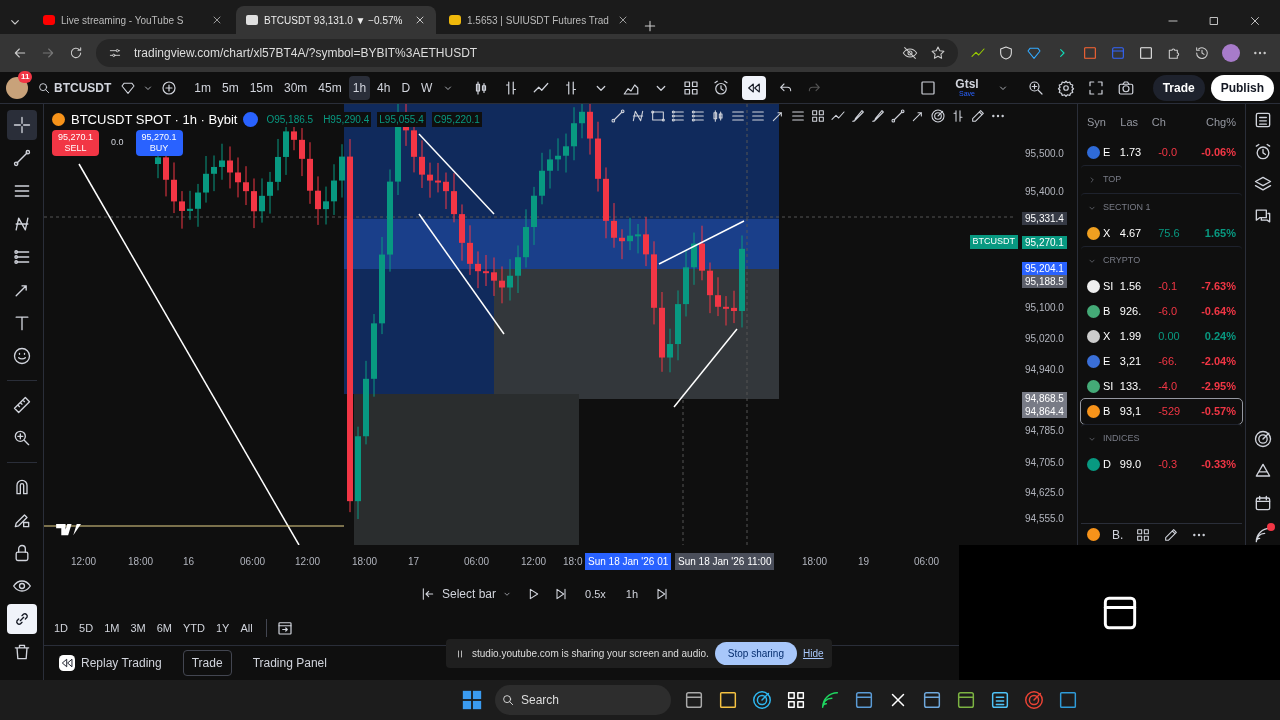 This screenshot has width=1280, height=720. I want to click on price-label: 95,020.0, so click(1044, 338).